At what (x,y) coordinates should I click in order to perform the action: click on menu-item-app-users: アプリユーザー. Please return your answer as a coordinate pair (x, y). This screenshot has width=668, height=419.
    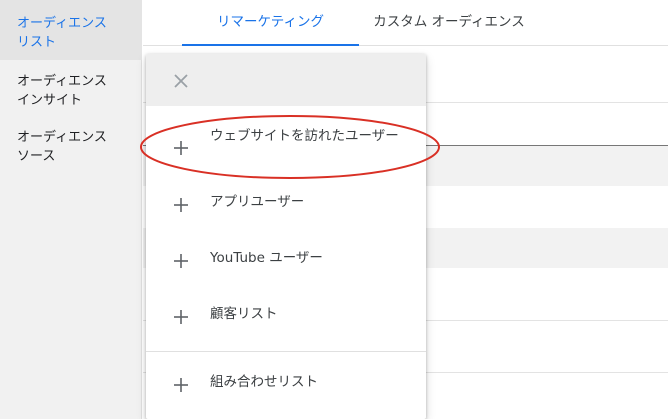
    Looking at the image, I should click on (286, 205).